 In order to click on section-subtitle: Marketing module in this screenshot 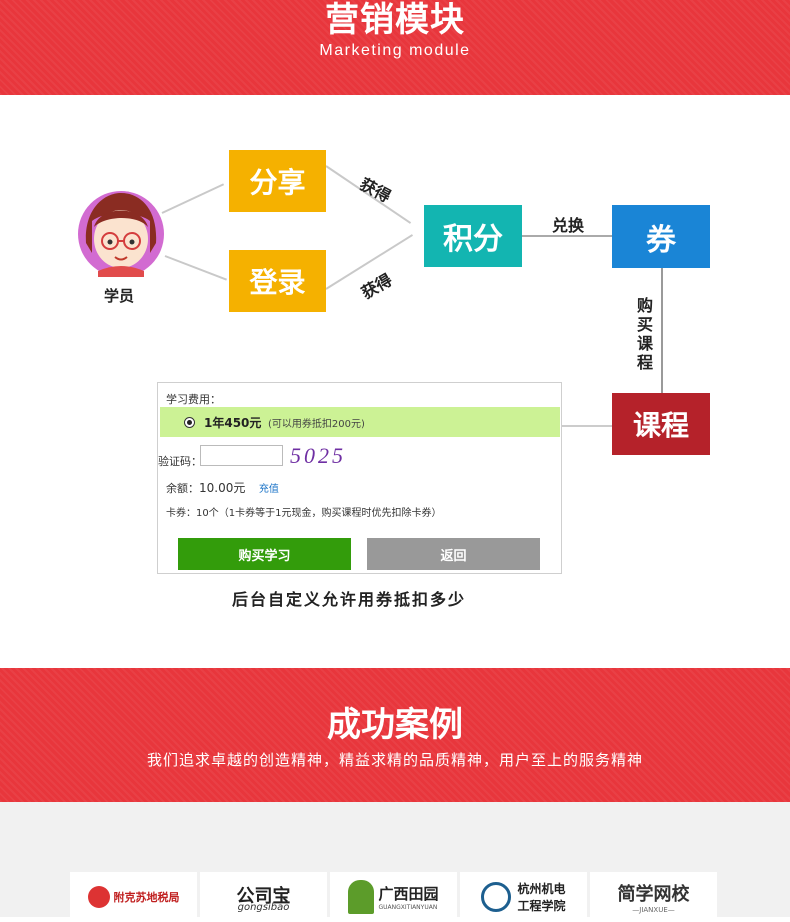, I will do `click(395, 50)`.